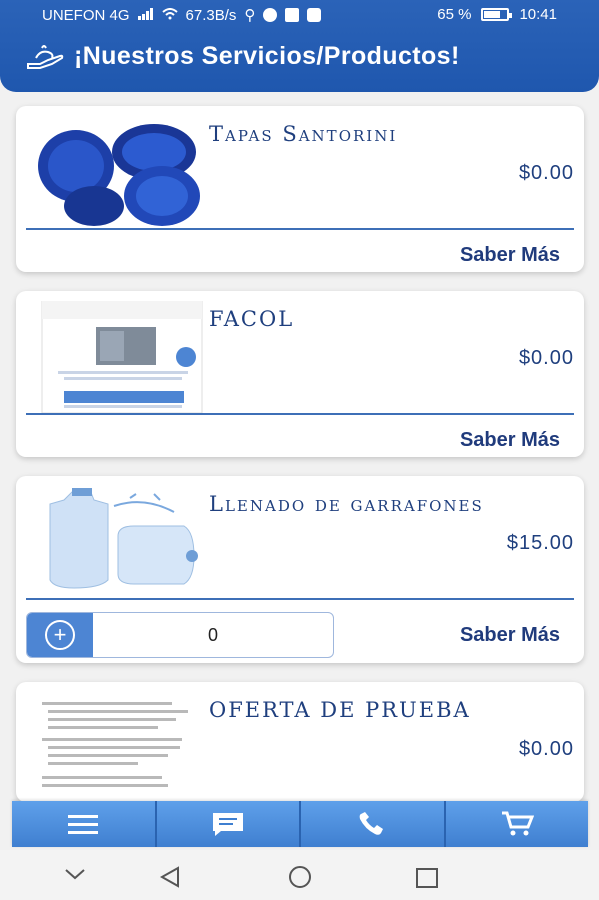  What do you see at coordinates (213, 635) in the screenshot?
I see `quantity-field: 0` at bounding box center [213, 635].